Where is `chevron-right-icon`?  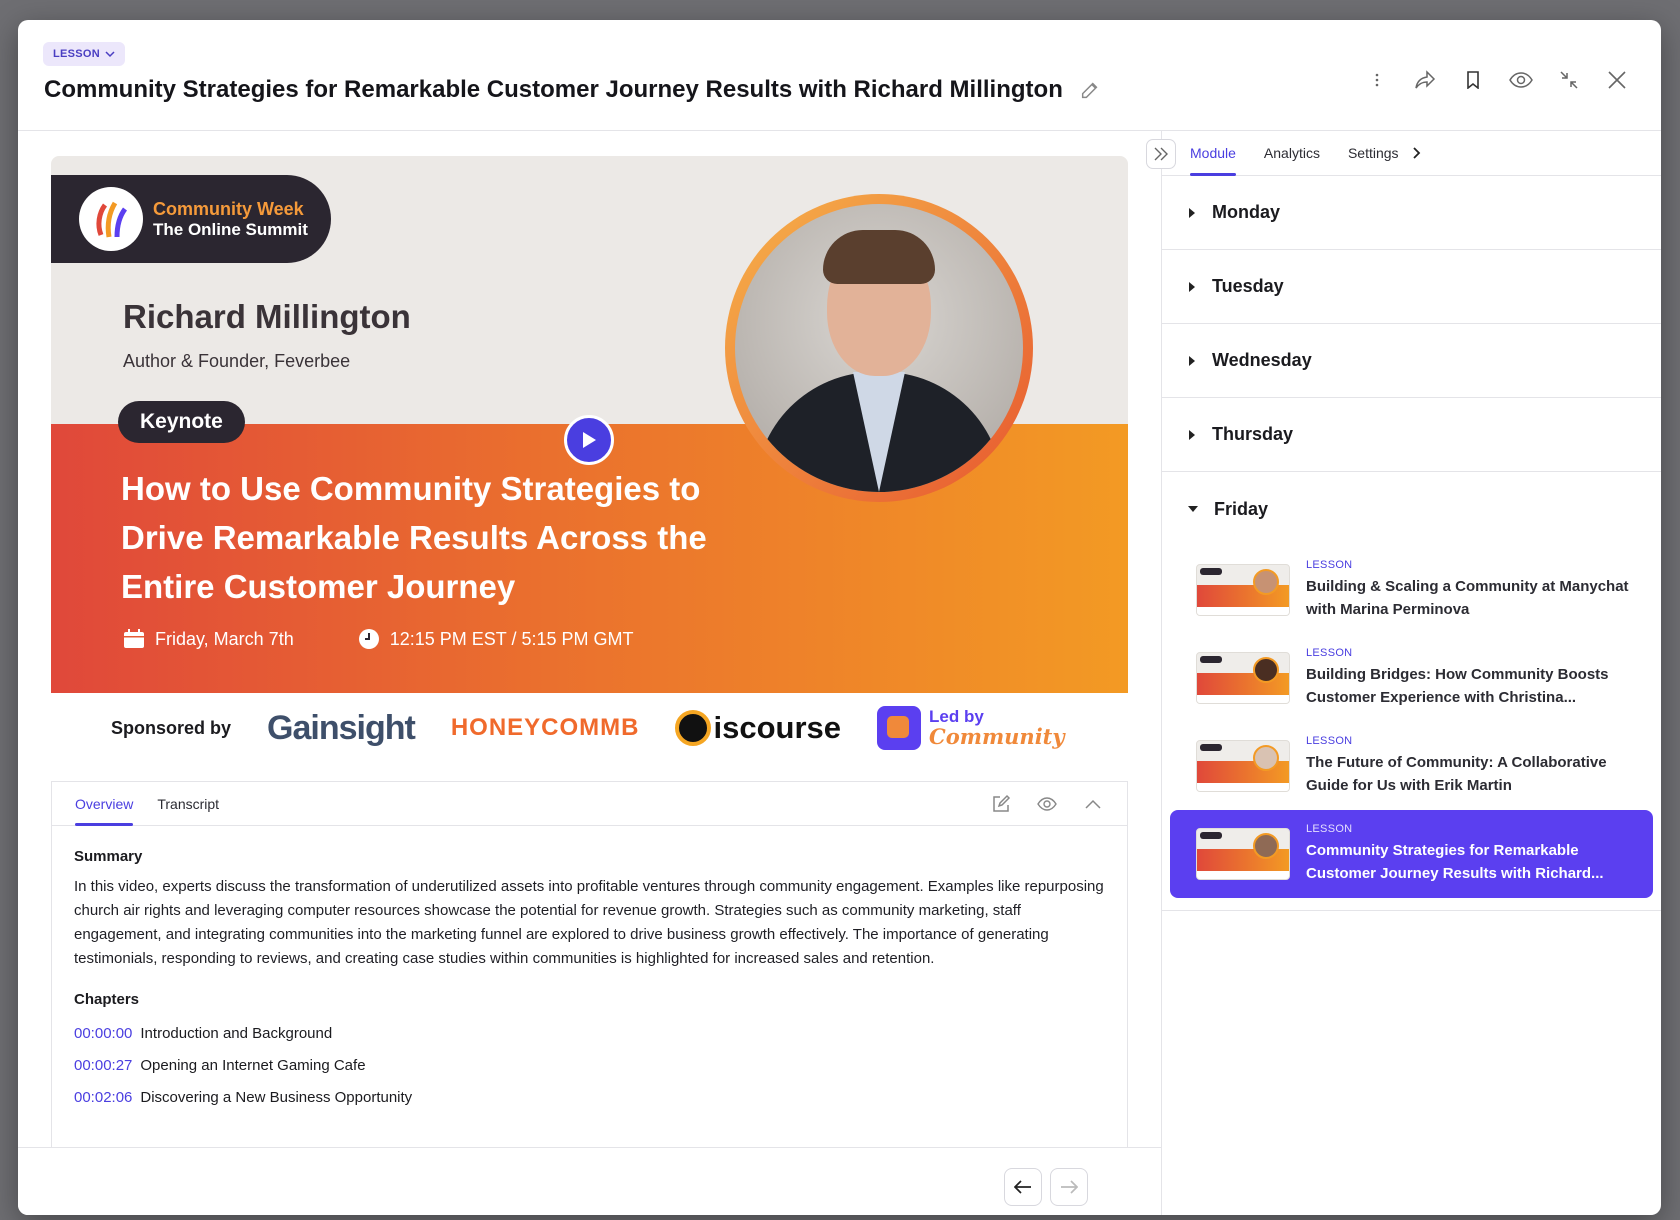 chevron-right-icon is located at coordinates (1416, 153).